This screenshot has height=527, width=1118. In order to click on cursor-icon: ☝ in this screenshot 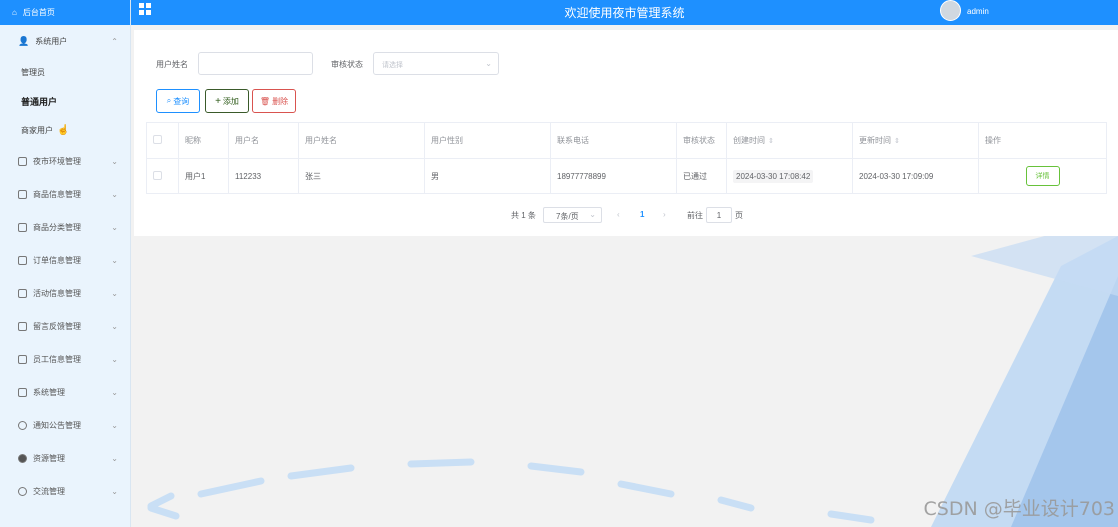, I will do `click(63, 130)`.